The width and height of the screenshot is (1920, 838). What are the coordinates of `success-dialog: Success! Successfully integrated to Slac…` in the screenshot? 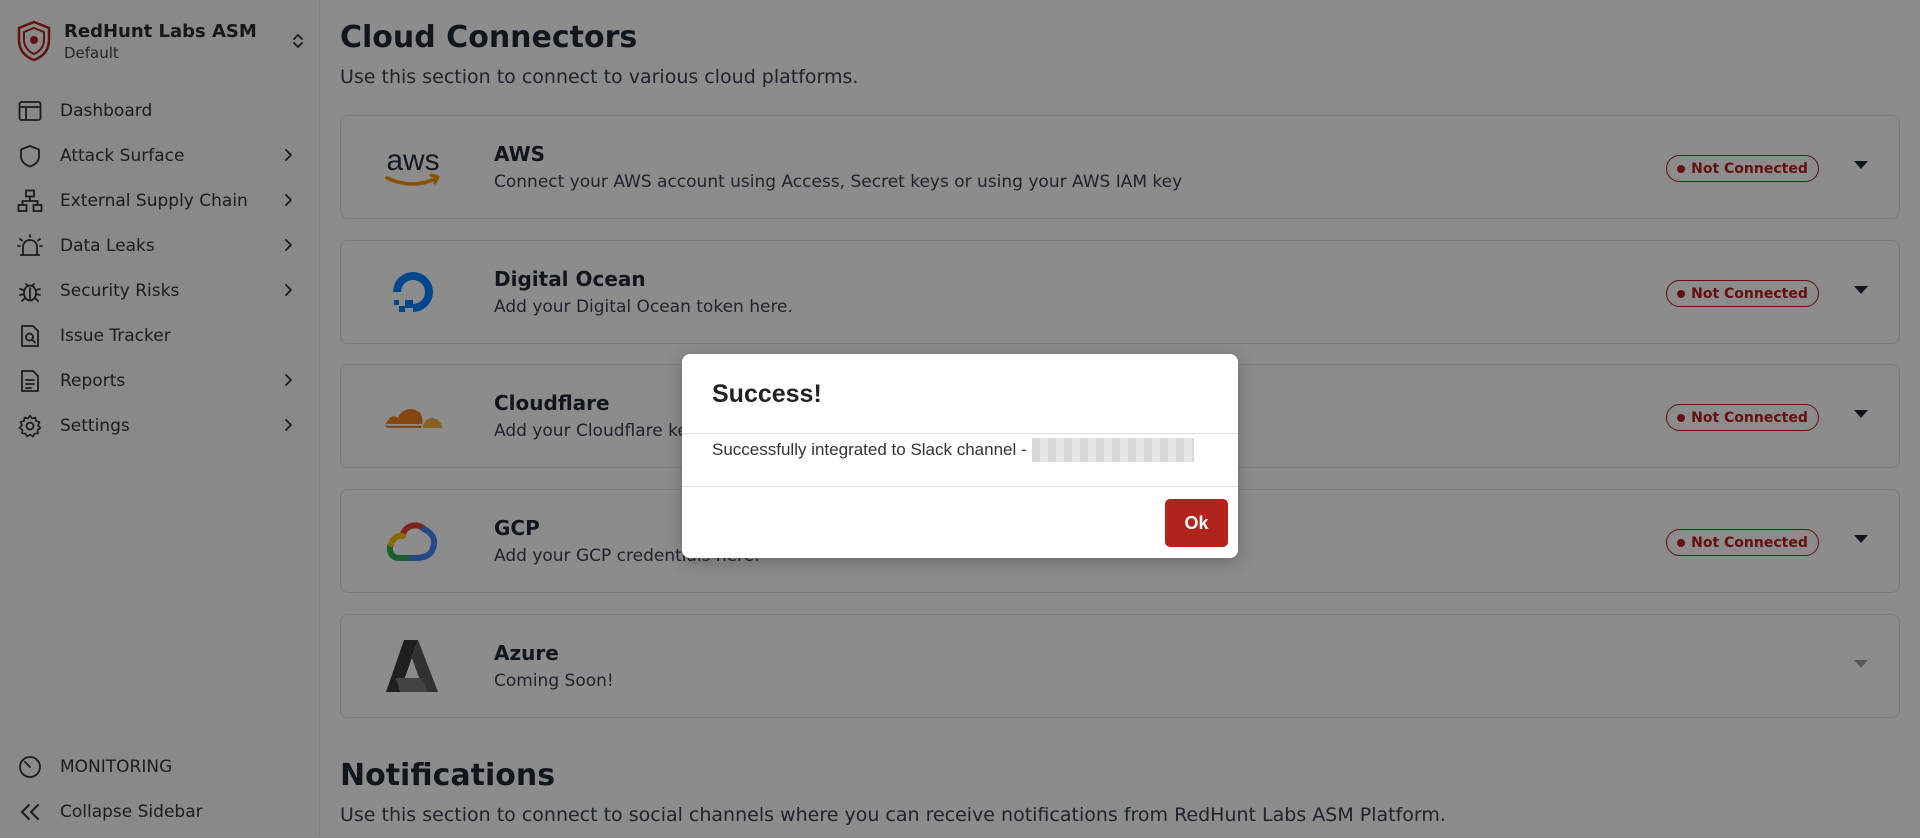 It's located at (960, 456).